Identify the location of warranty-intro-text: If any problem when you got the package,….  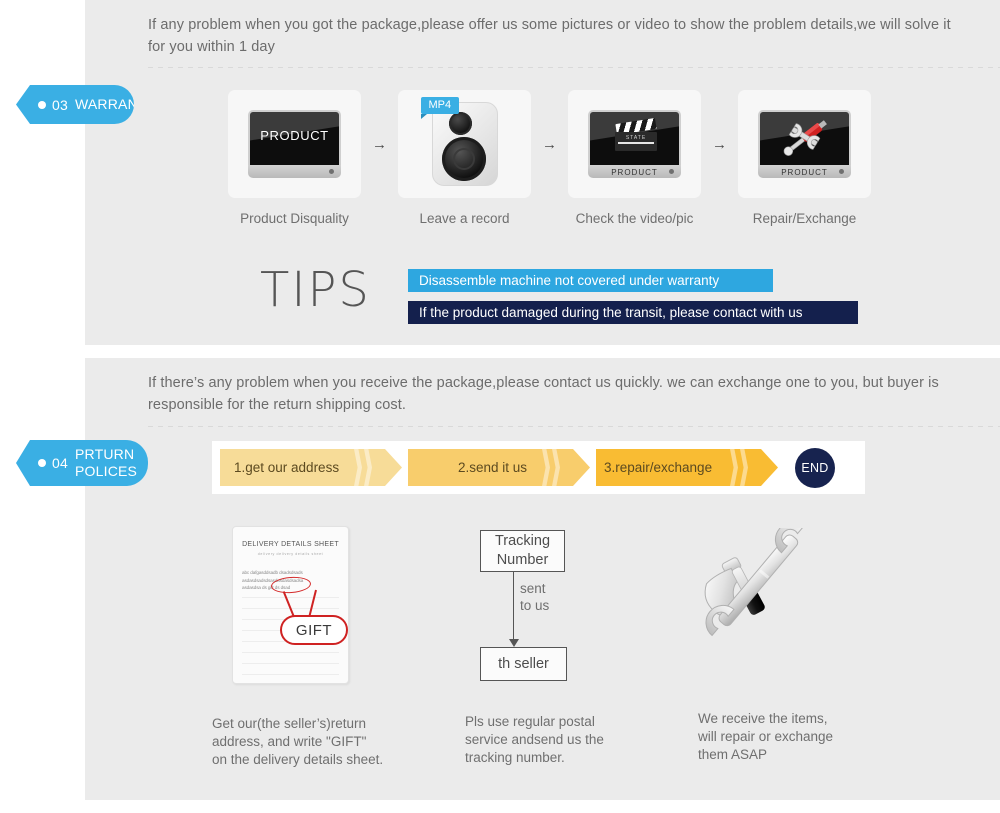
(549, 36).